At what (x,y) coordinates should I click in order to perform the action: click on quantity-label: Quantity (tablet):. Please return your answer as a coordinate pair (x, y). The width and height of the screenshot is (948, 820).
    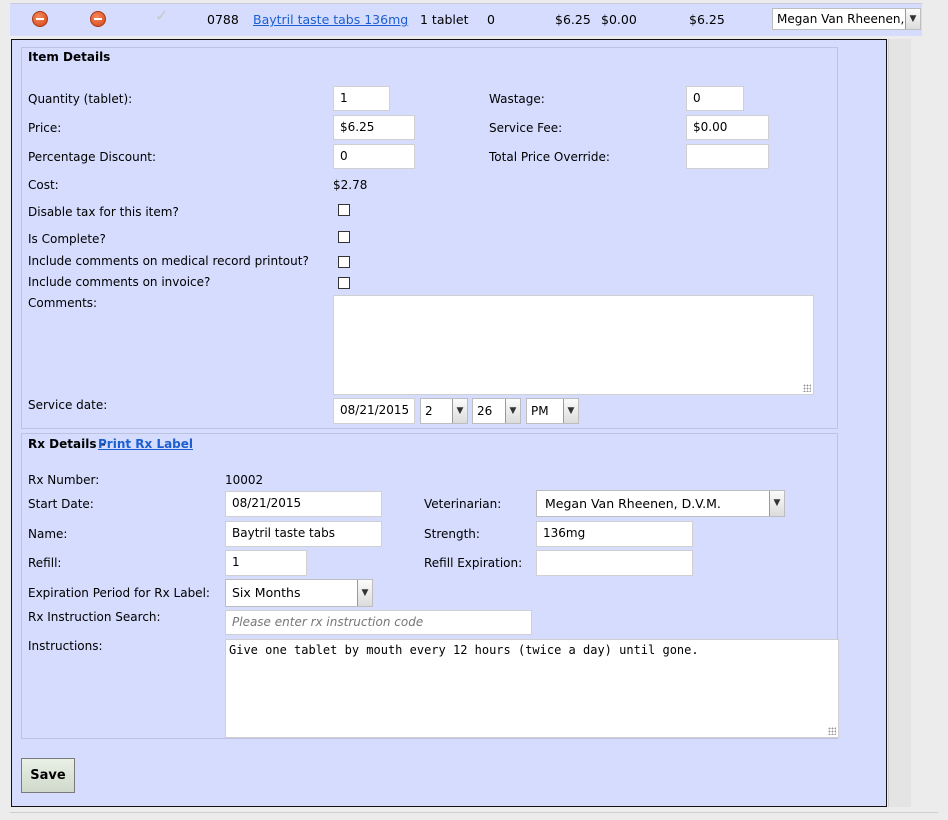
    Looking at the image, I should click on (80, 99).